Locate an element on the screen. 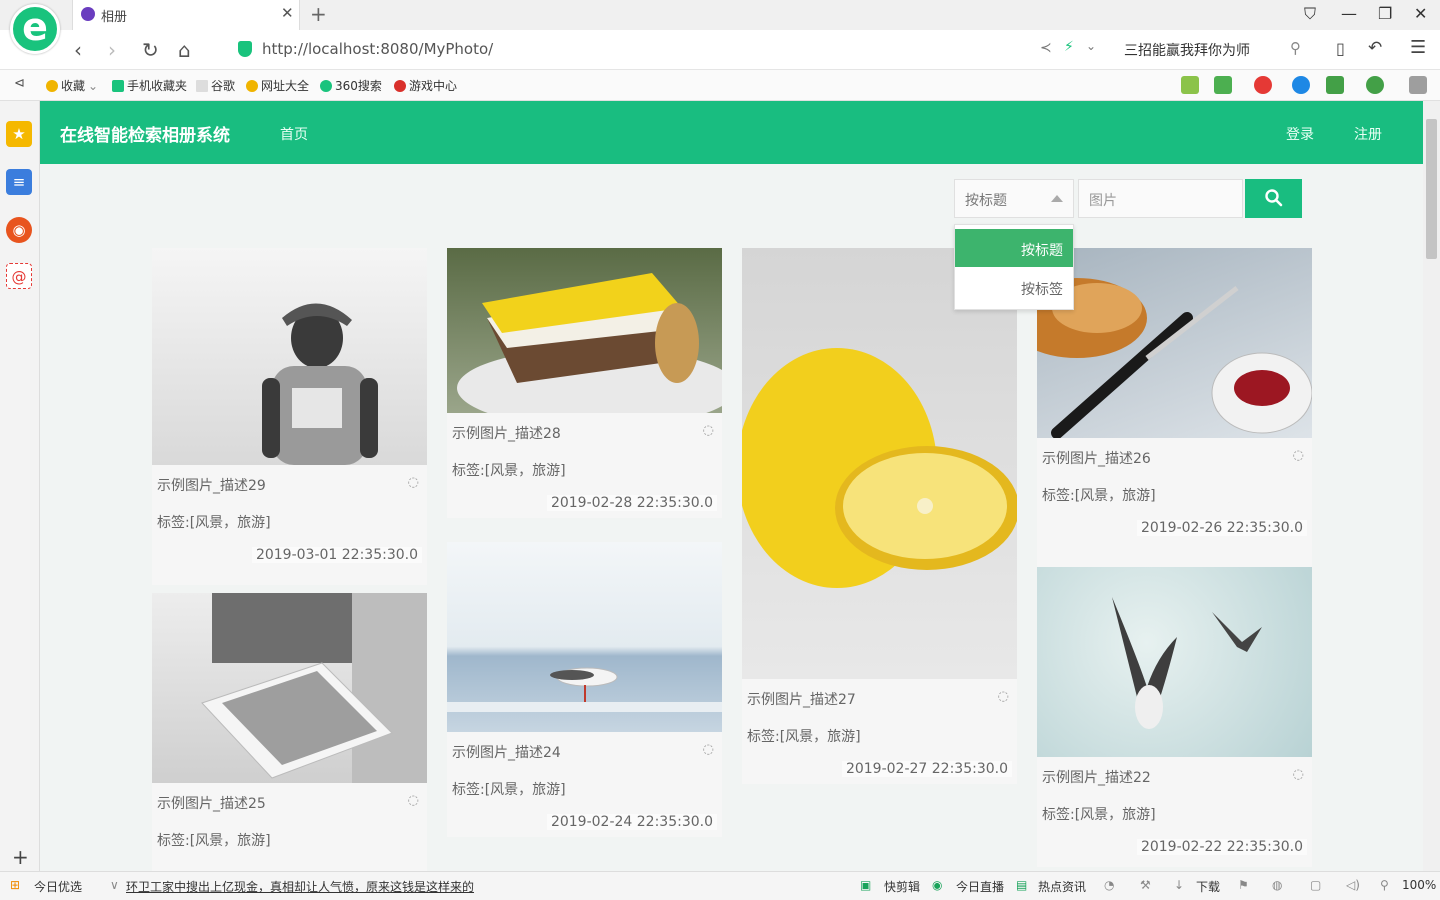  photo-tags: 标签:[风景，旅游] is located at coordinates (509, 790).